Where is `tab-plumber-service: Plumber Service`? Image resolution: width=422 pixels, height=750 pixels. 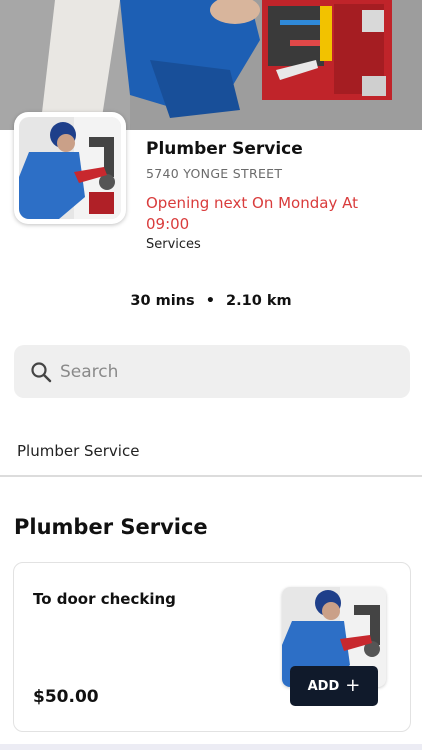
tab-plumber-service: Plumber Service is located at coordinates (78, 451).